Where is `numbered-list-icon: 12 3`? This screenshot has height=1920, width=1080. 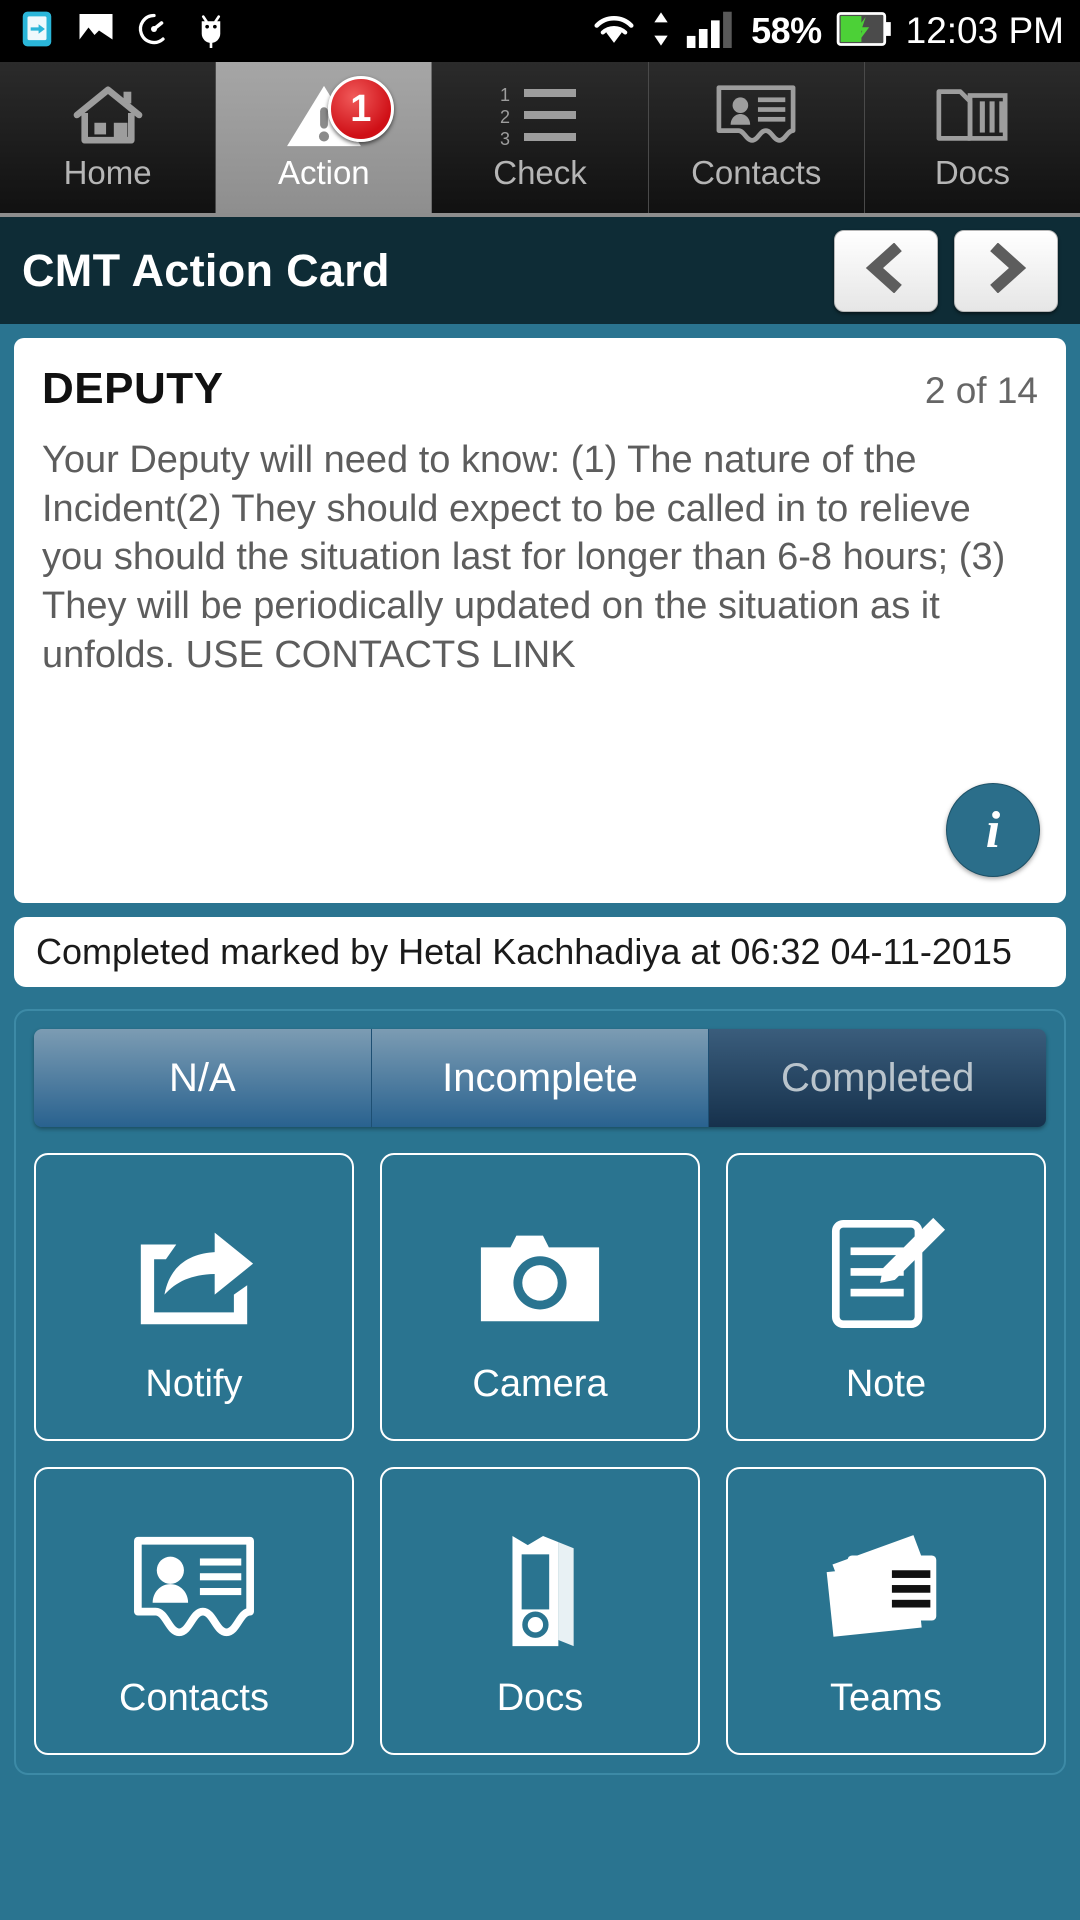
numbered-list-icon: 12 3 is located at coordinates (540, 115).